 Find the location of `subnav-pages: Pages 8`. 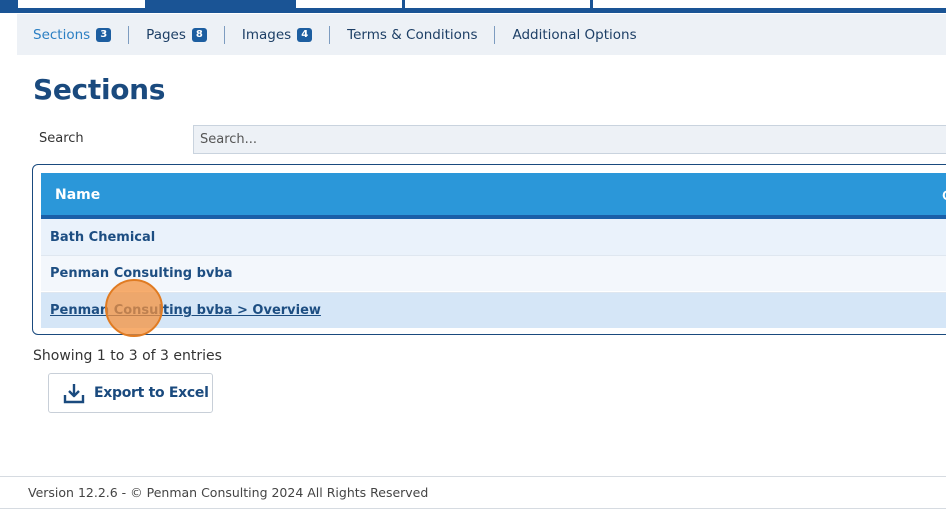

subnav-pages: Pages 8 is located at coordinates (176, 35).